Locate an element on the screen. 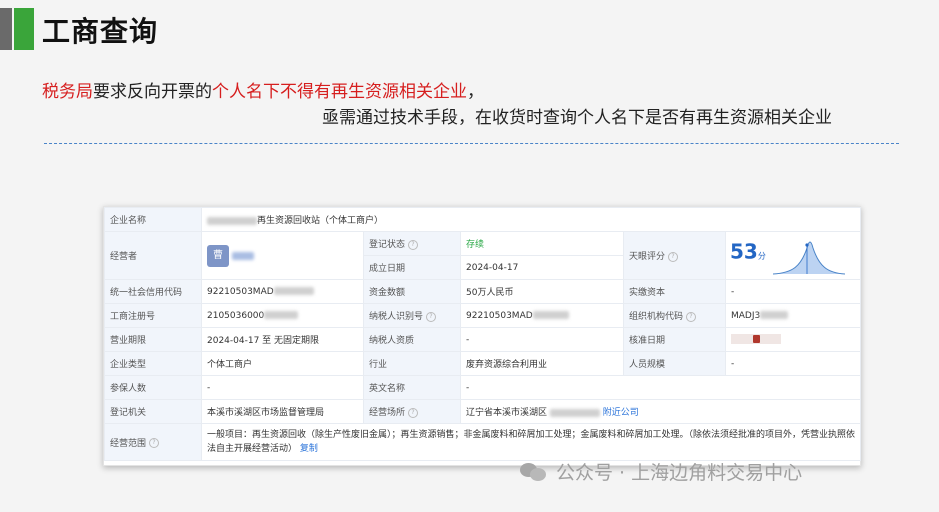  headline-comma: ， is located at coordinates (475, 92).